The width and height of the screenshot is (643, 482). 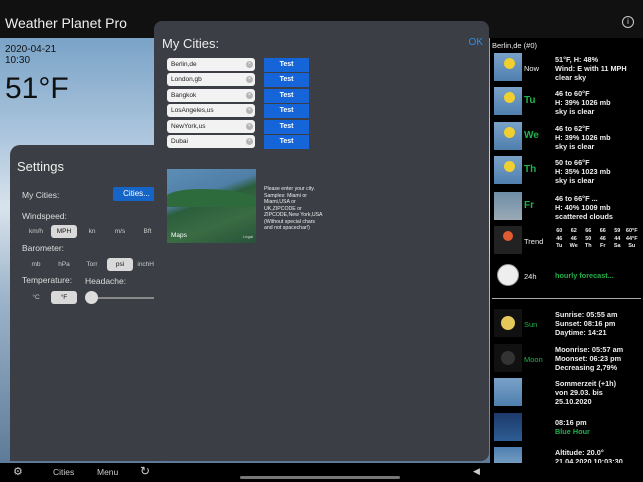 I want to click on clock-icon, so click(x=508, y=275).